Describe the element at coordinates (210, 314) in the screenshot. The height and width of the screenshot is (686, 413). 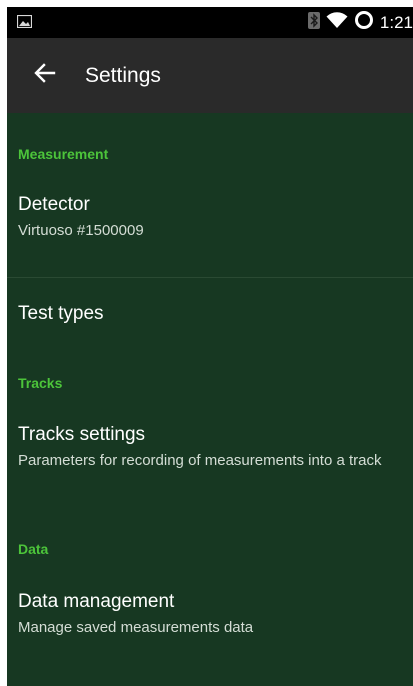
I see `pref-test-types: Test types` at that location.